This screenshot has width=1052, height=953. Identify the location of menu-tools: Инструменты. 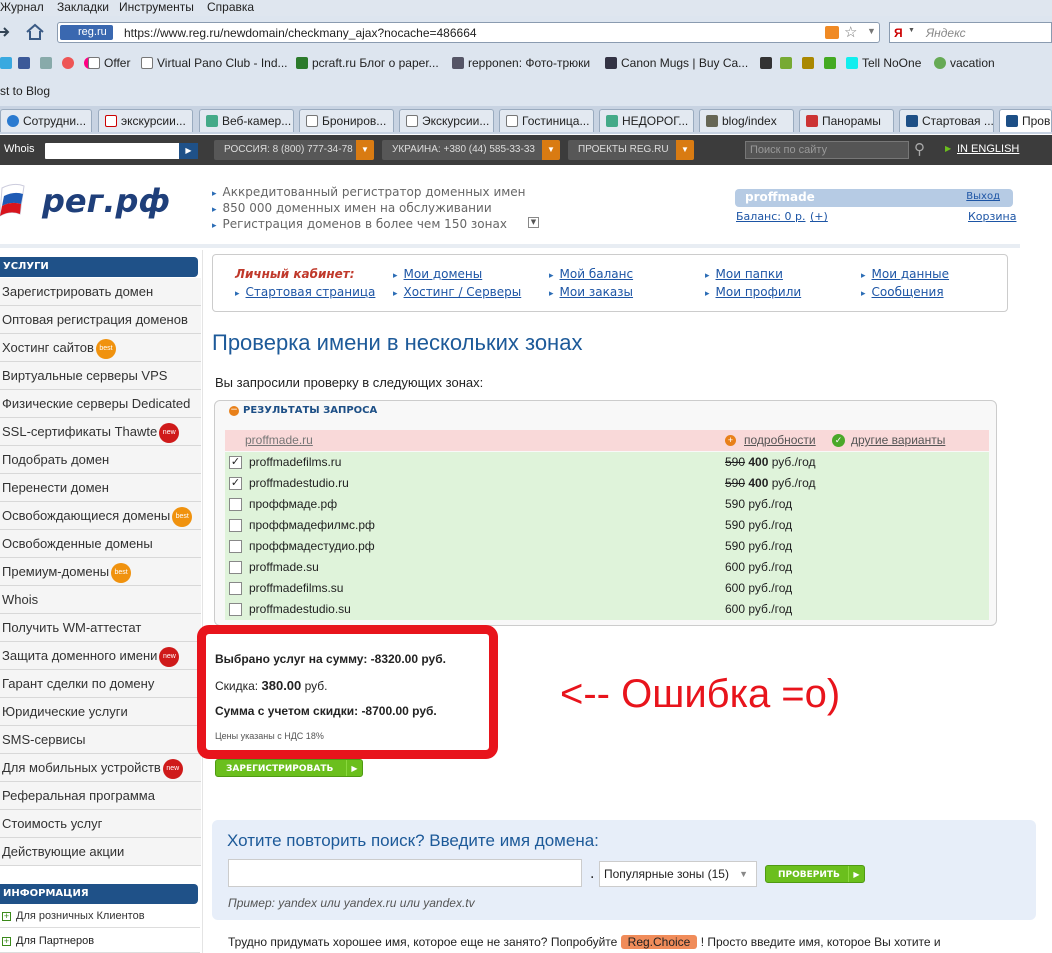
(156, 7).